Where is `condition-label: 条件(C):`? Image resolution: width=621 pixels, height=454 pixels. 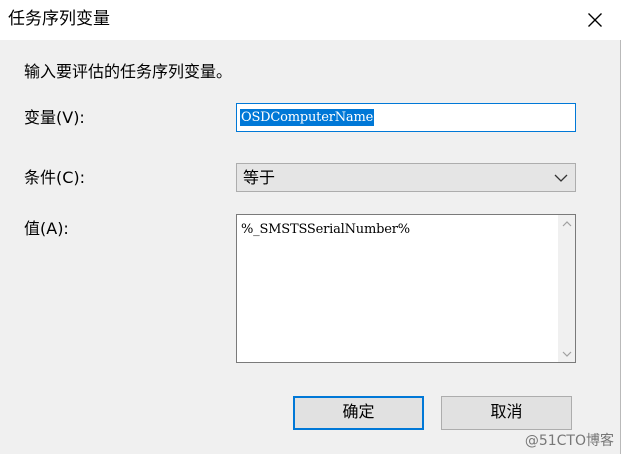
condition-label: 条件(C): is located at coordinates (55, 177).